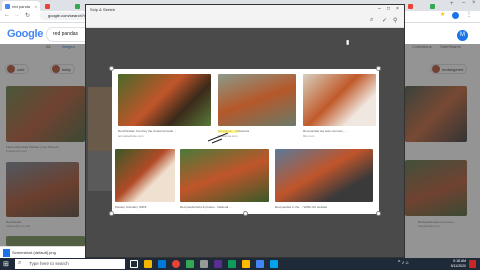 This screenshot has width=480, height=270. Describe the element at coordinates (388, 9) in the screenshot. I see `maximize-icon: □` at that location.